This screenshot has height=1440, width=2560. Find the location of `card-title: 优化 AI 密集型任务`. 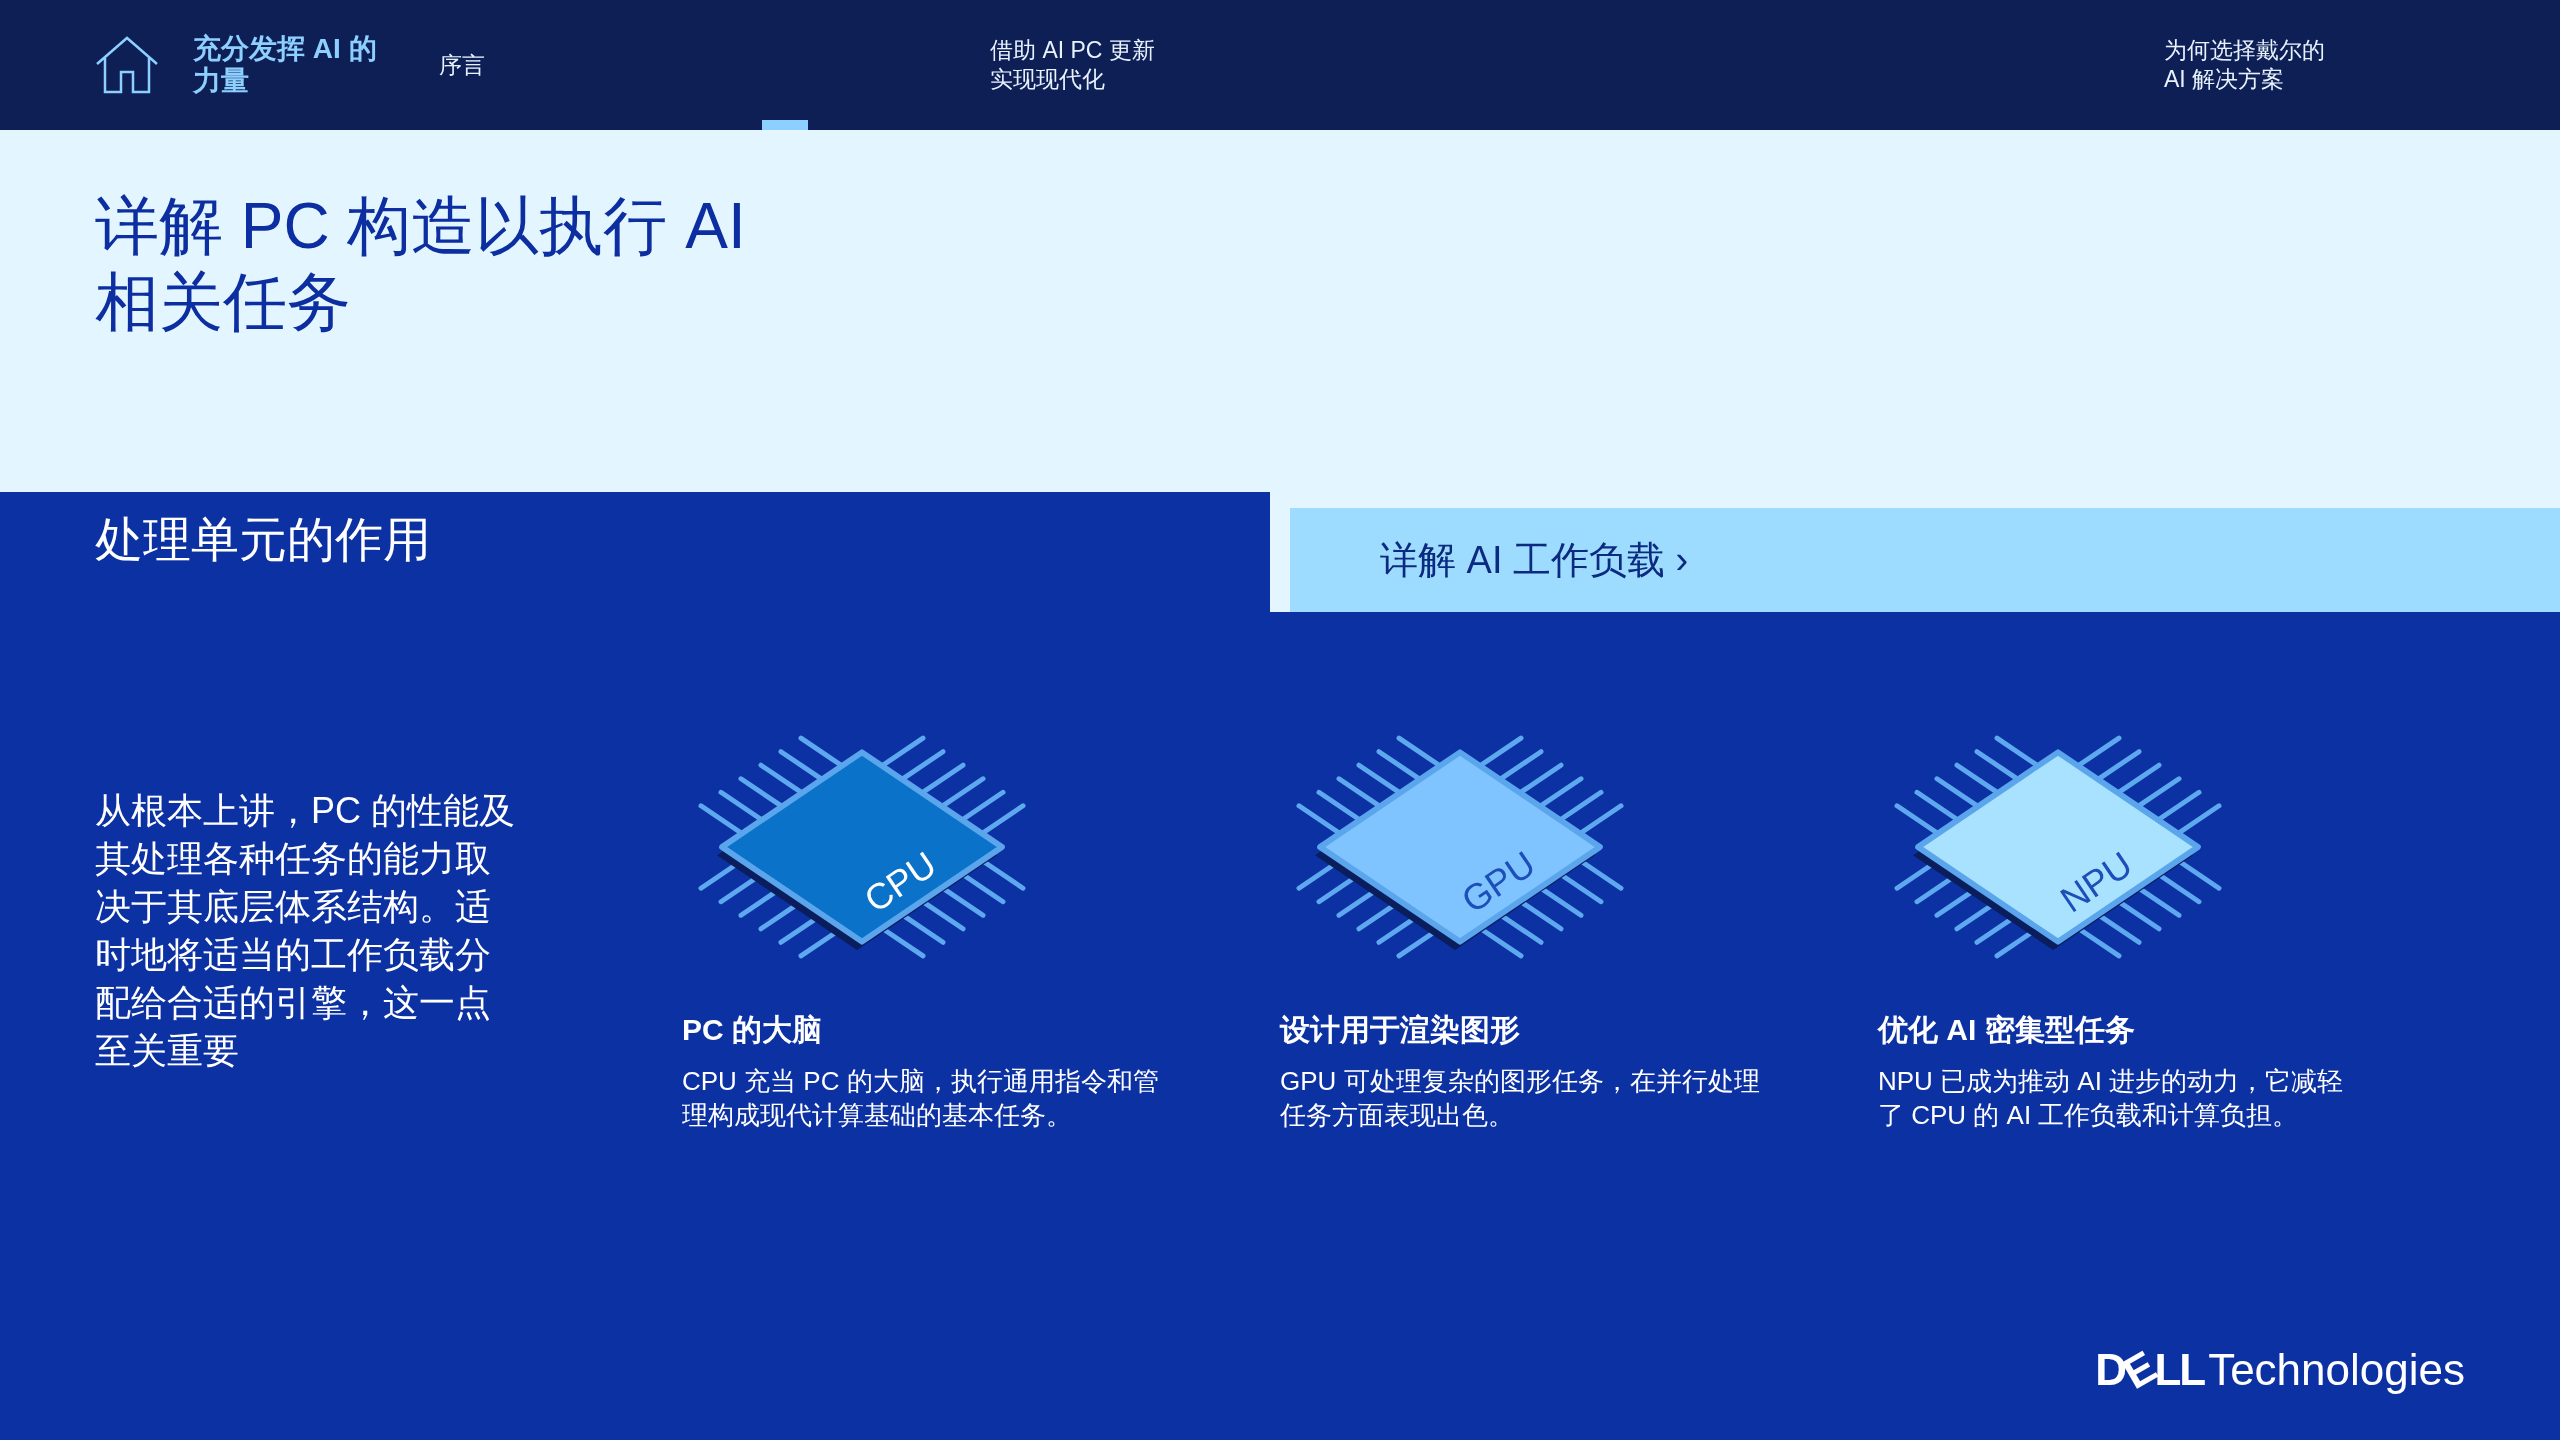

card-title: 优化 AI 密集型任务 is located at coordinates (2007, 1030).